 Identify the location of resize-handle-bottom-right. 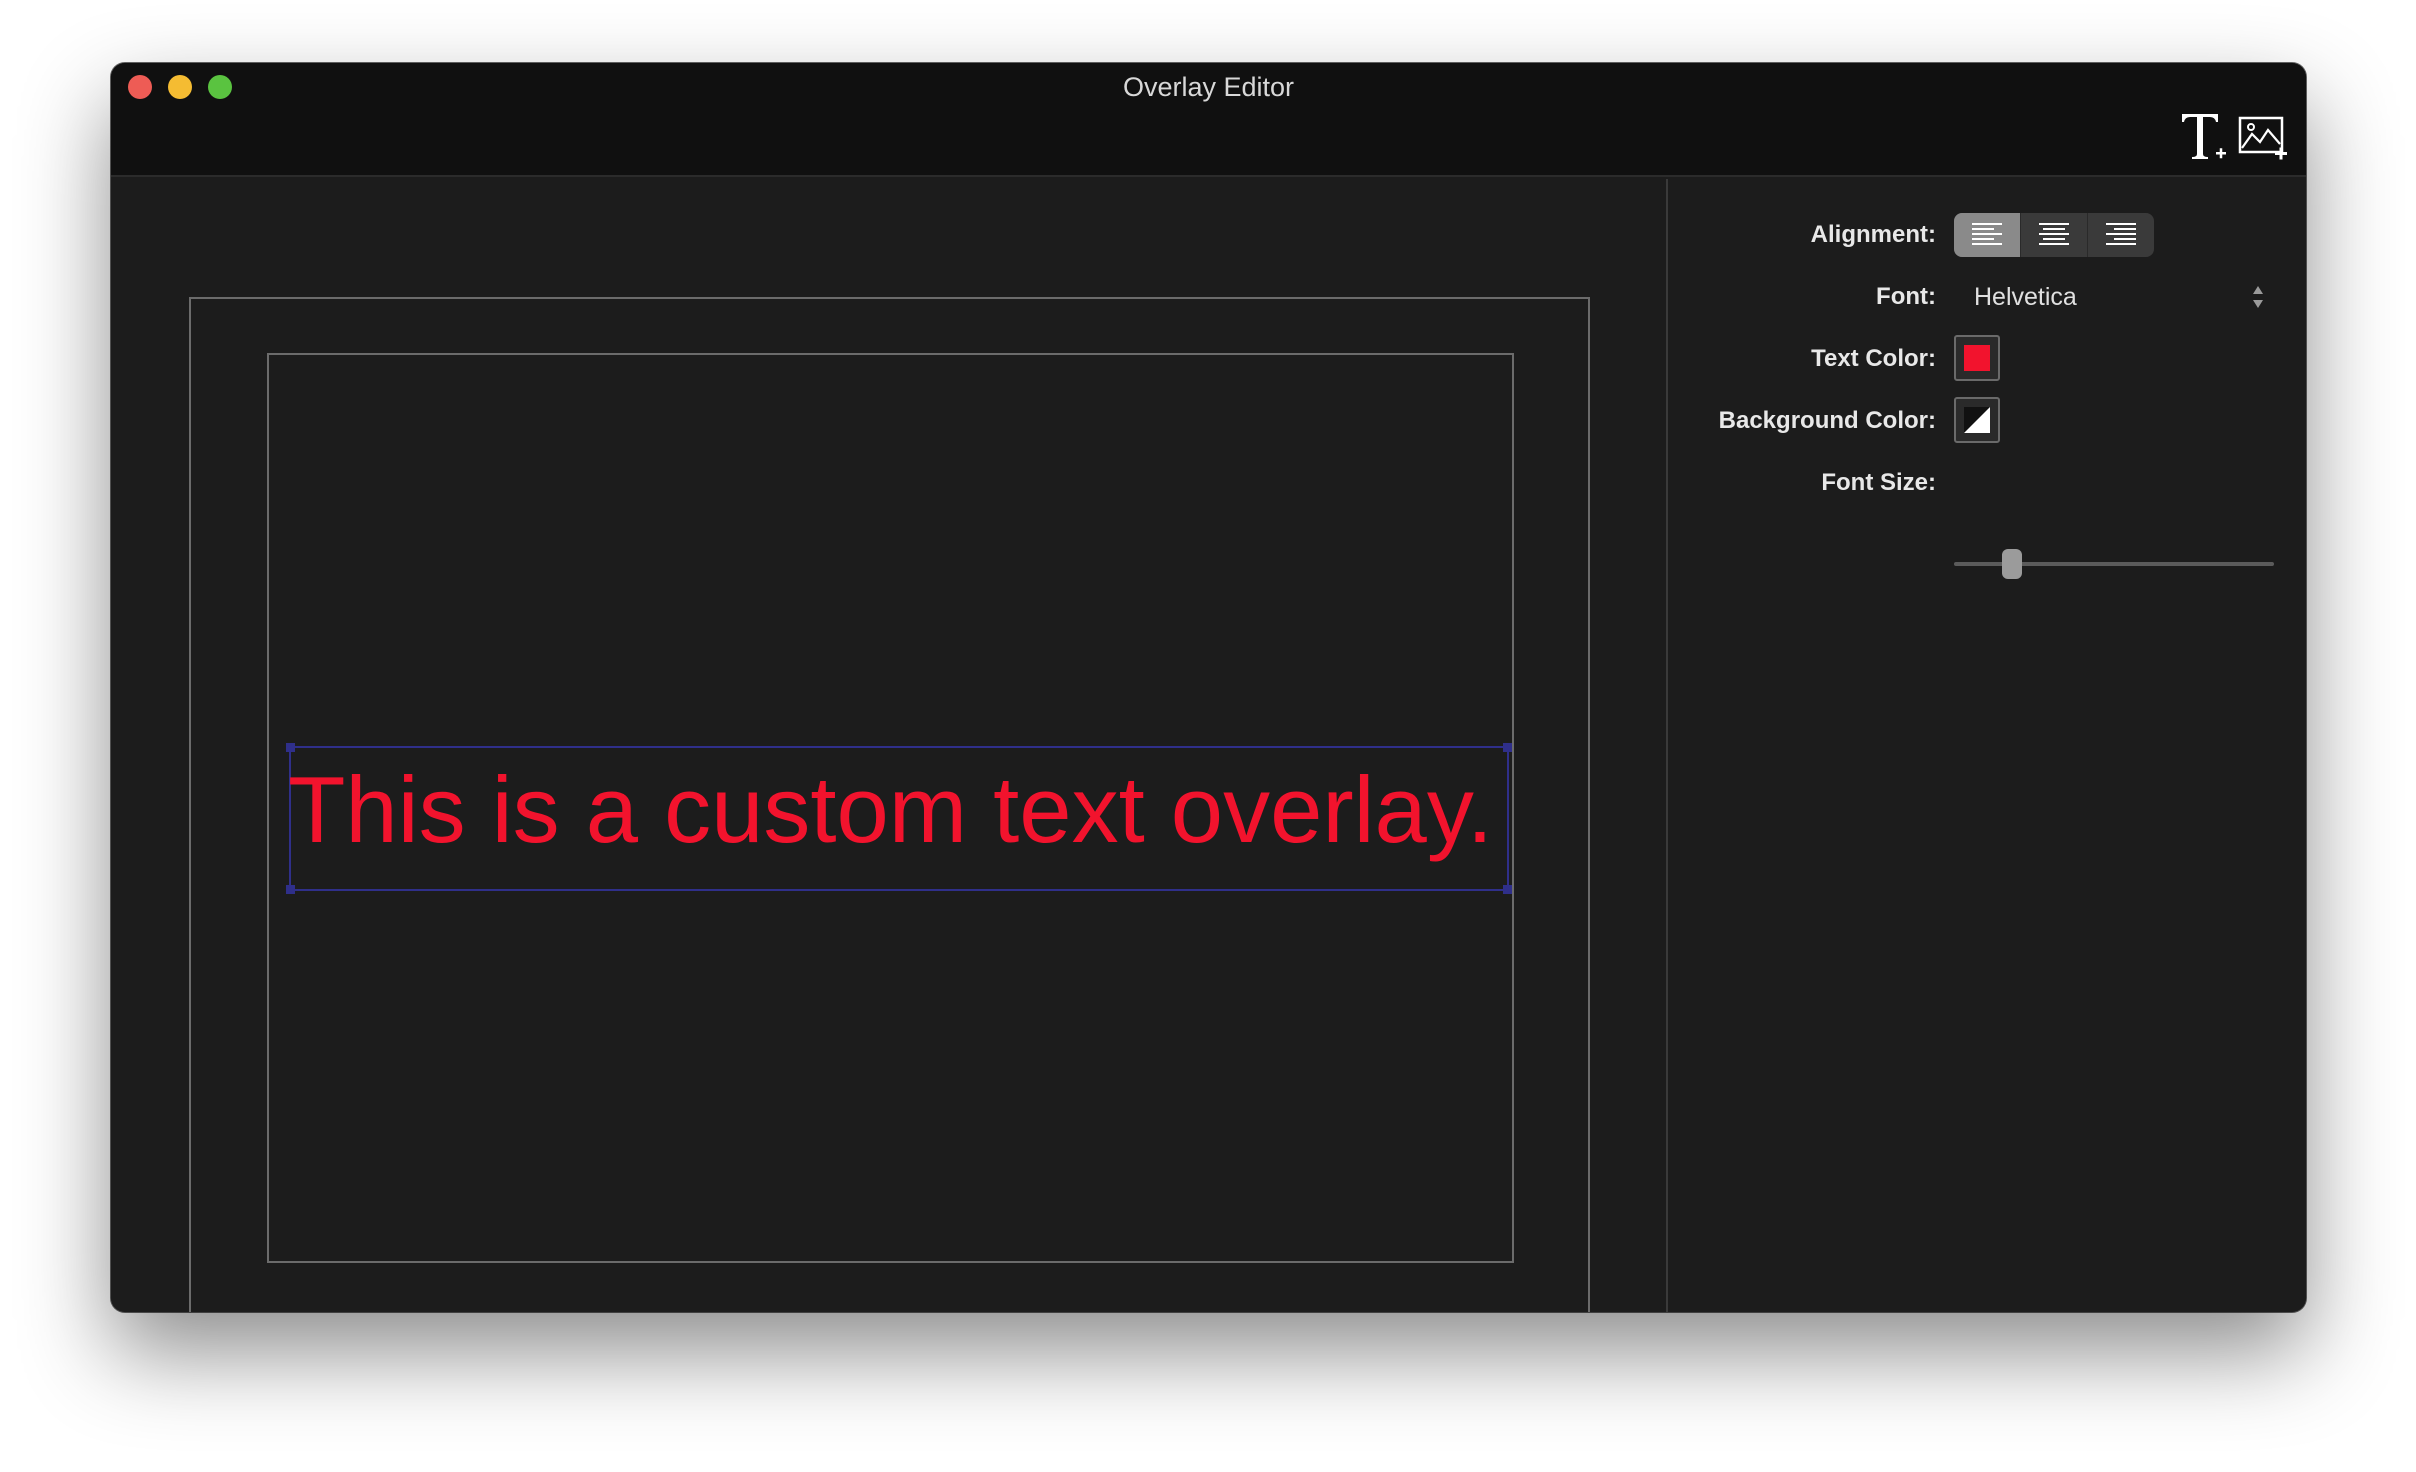
(1507, 889).